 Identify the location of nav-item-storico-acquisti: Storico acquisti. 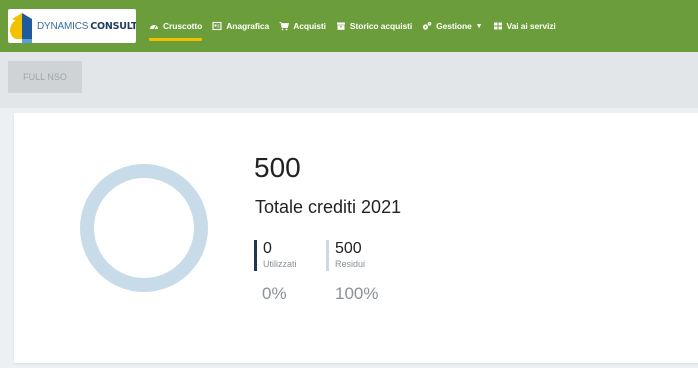
(374, 26).